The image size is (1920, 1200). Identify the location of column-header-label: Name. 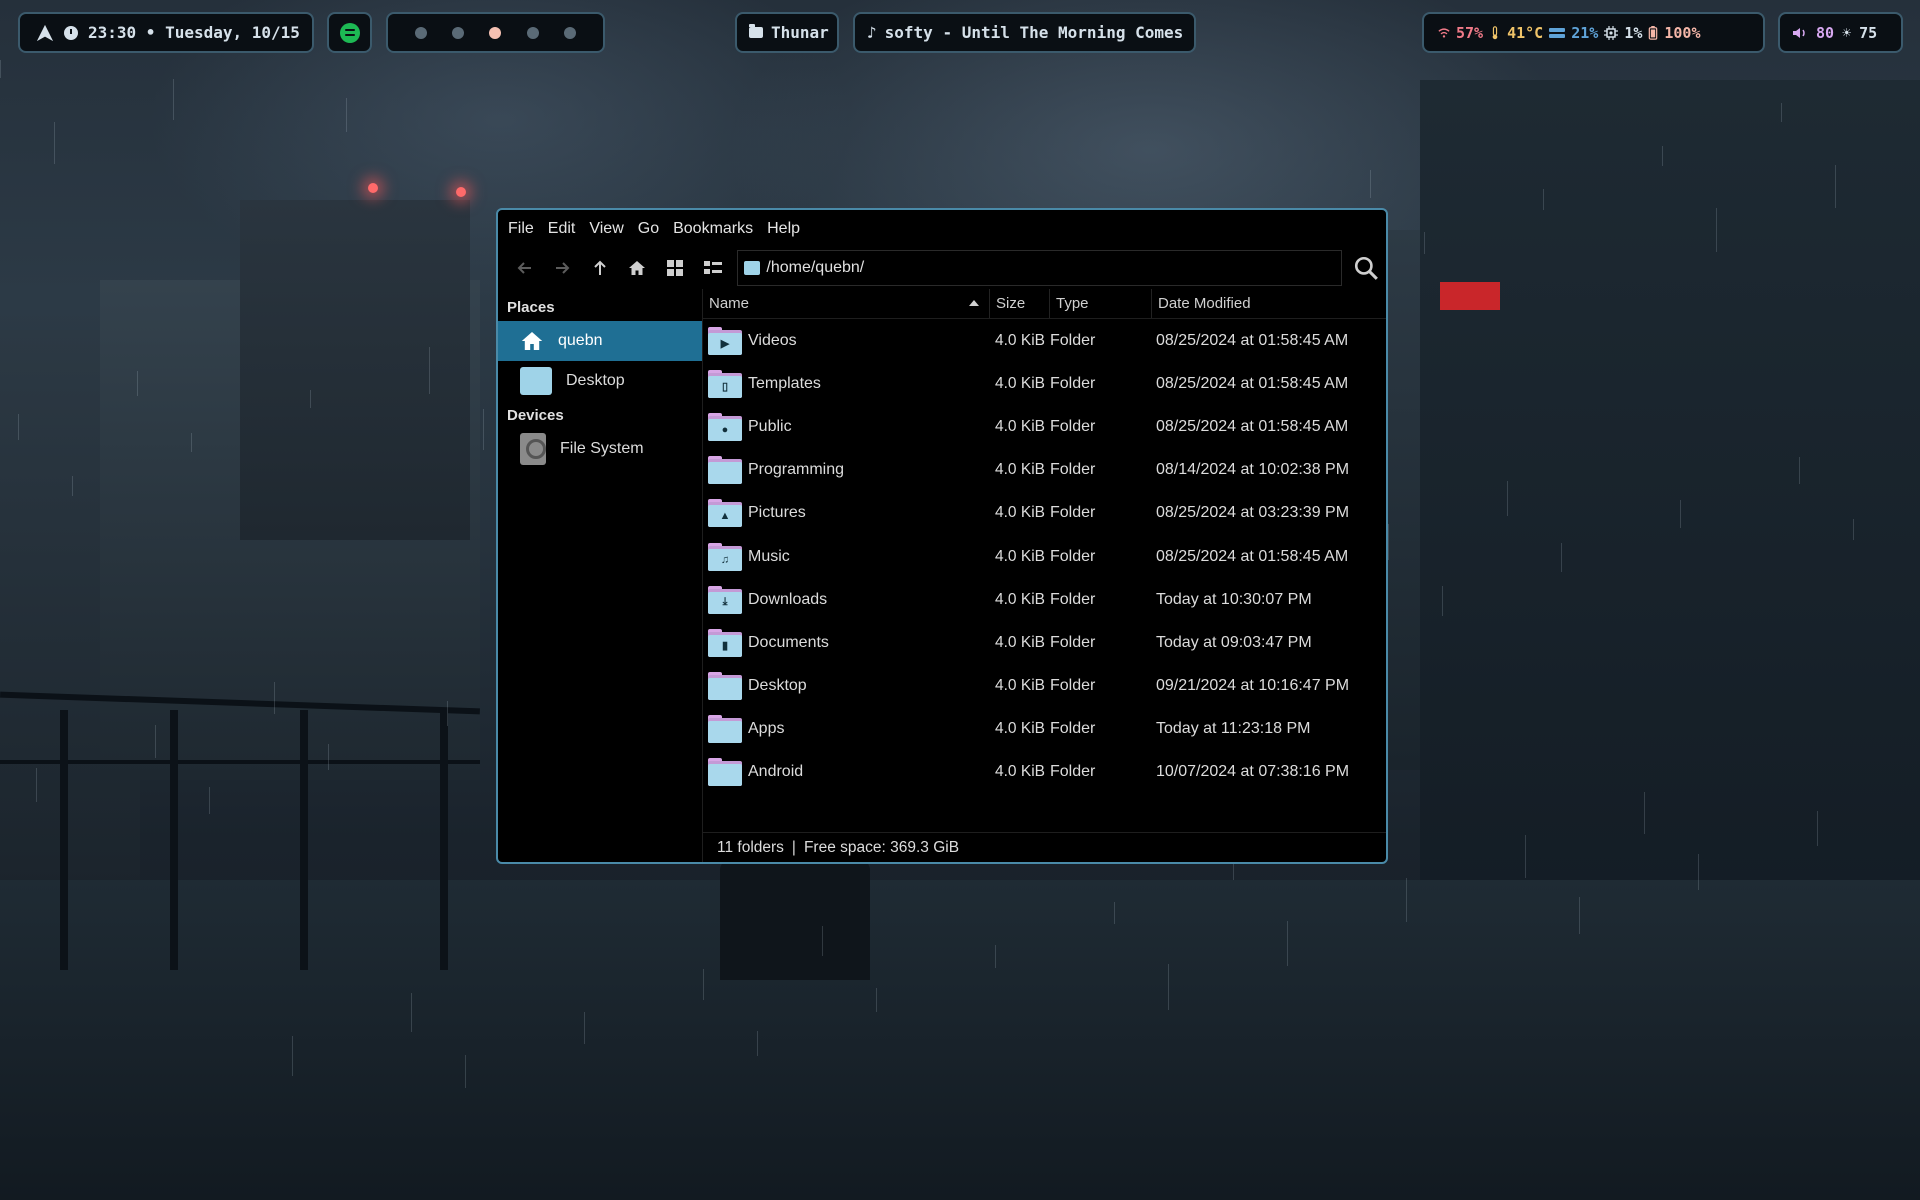
(729, 303).